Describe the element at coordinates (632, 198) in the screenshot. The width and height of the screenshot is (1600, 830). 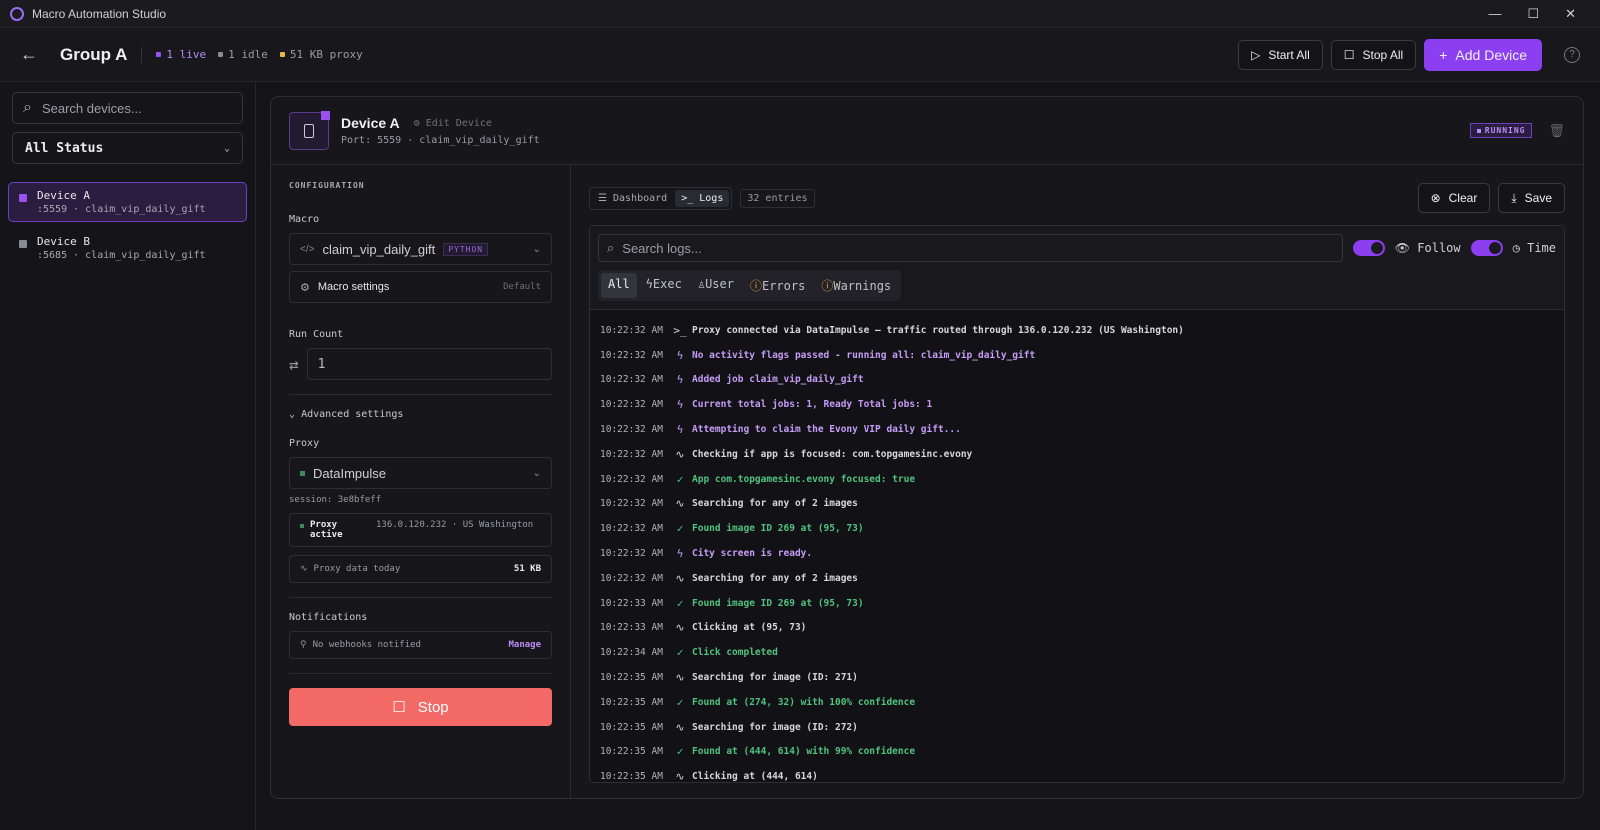
I see `tab-dashboard: ☰ Dashboard` at that location.